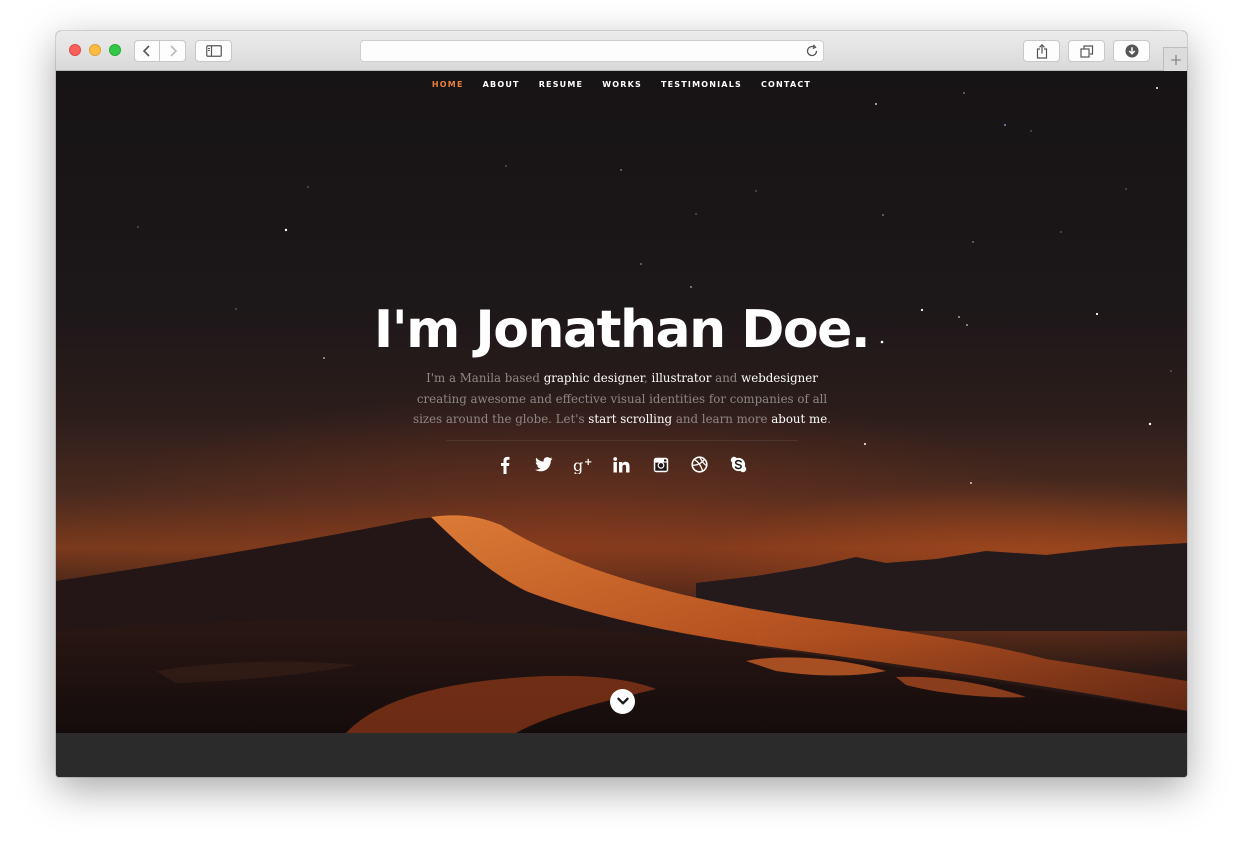  I want to click on intro-text: and learn more, so click(722, 419).